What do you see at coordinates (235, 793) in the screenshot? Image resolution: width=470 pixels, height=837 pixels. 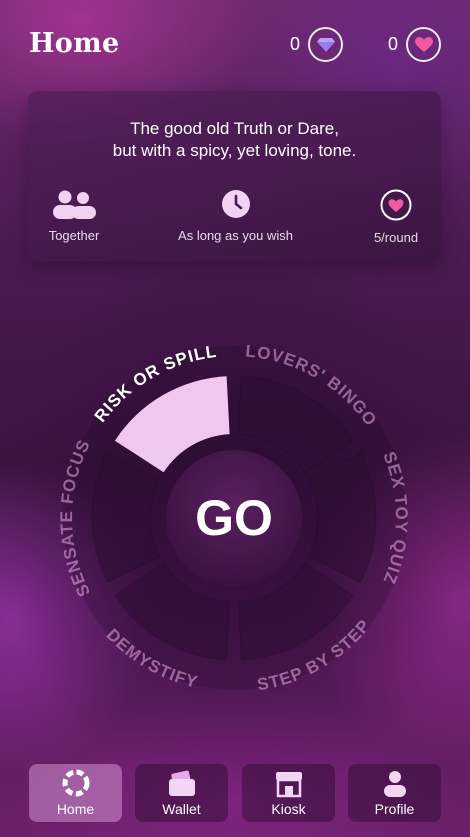 I see `tab-bar: Home Wallet Kiosk Profile` at bounding box center [235, 793].